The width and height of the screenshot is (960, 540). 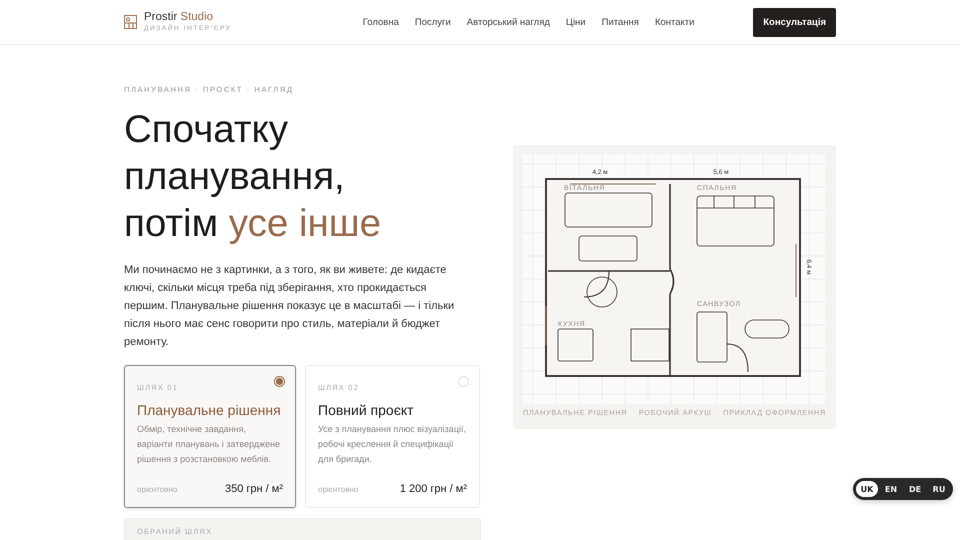 I want to click on path-description: Обмір, технічне завдання, варіанти планувань і затверджене рішення з розстановкою меблів., so click(x=209, y=444).